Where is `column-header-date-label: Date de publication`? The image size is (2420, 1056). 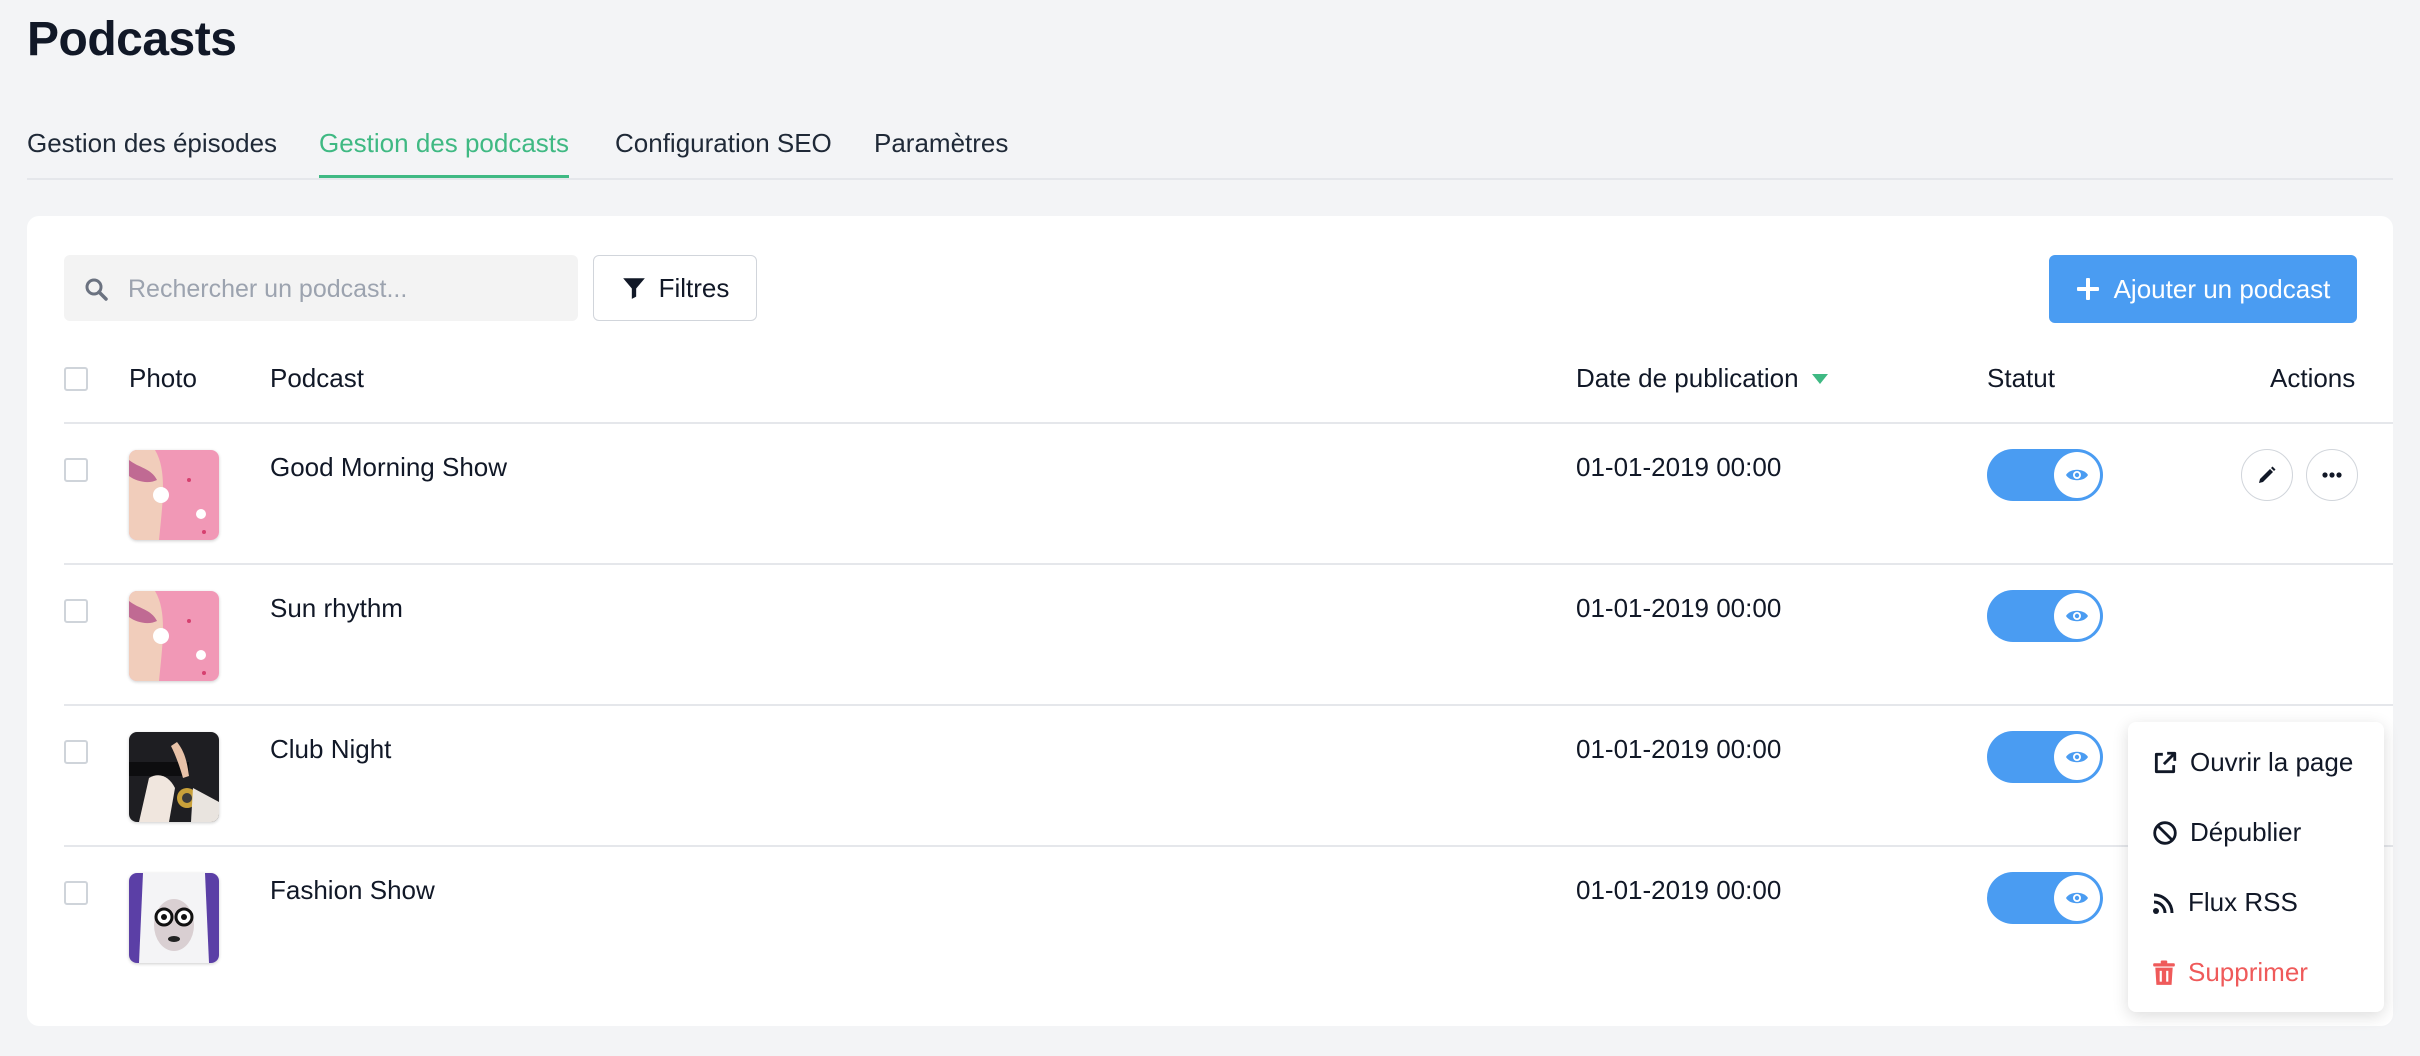
column-header-date-label: Date de publication is located at coordinates (1687, 378).